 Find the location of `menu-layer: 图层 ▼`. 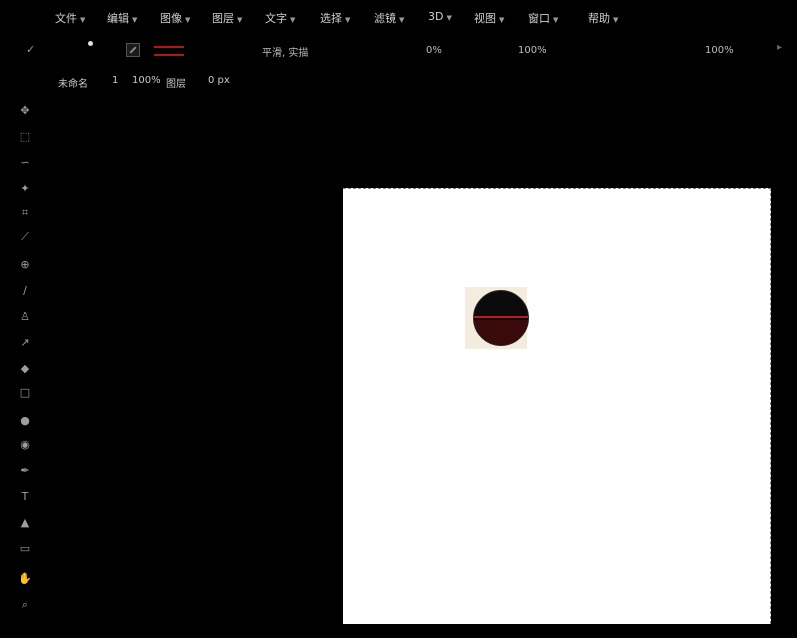

menu-layer: 图层 ▼ is located at coordinates (227, 18).